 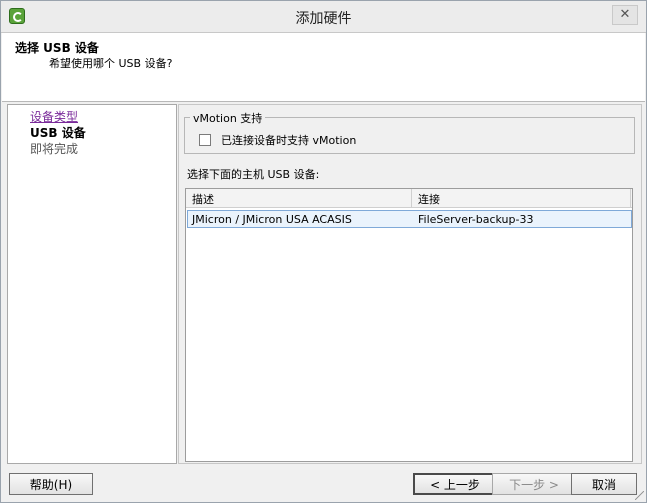 What do you see at coordinates (58, 133) in the screenshot?
I see `nav-step-usb-device: USB 设备` at bounding box center [58, 133].